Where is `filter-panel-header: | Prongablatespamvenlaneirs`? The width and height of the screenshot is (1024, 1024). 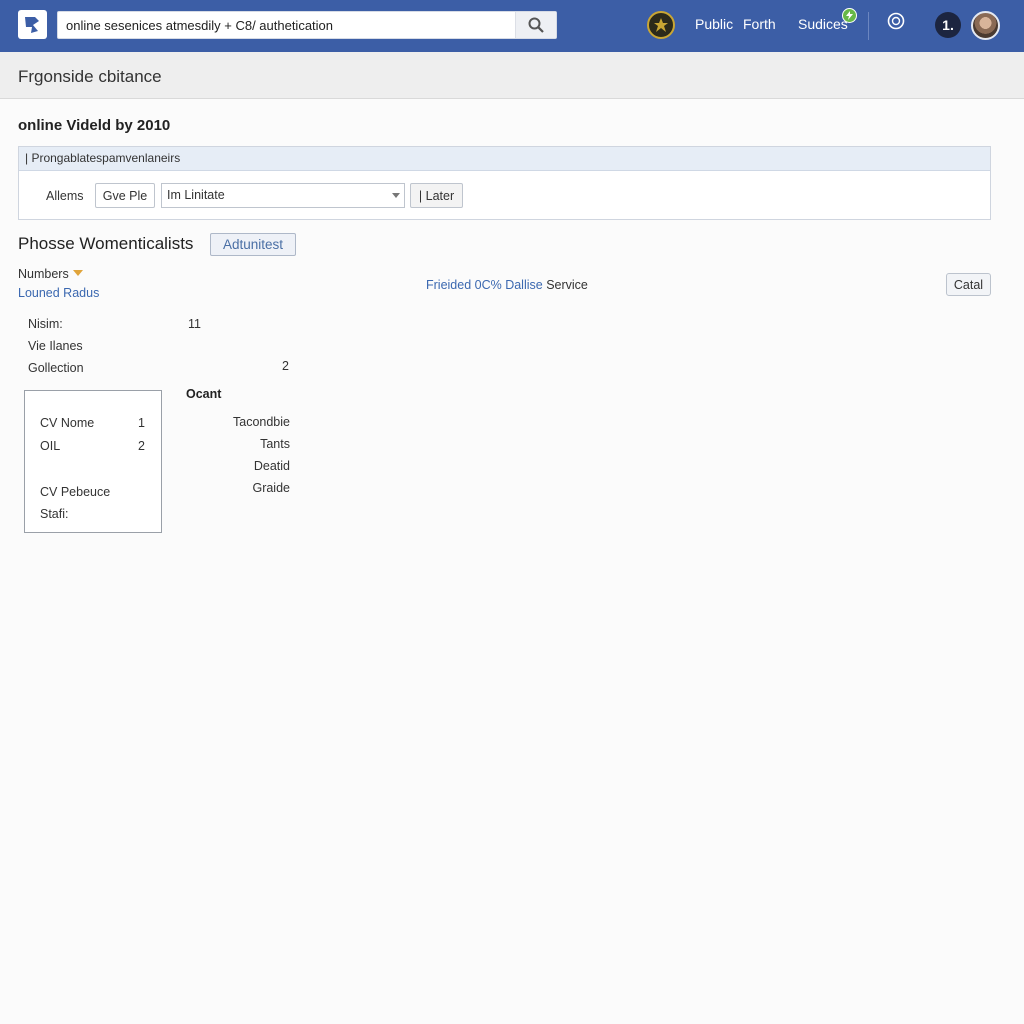
filter-panel-header: | Prongablatespamvenlaneirs is located at coordinates (504, 159).